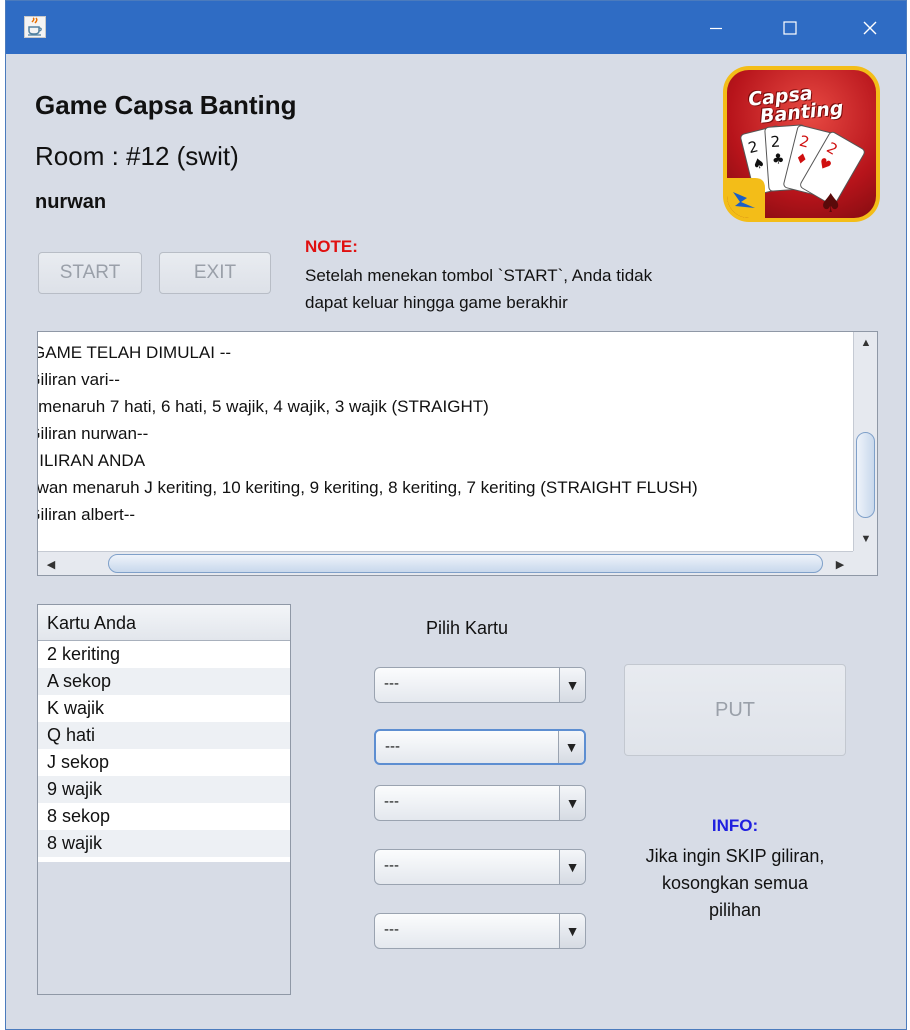 The width and height of the screenshot is (910, 1030). What do you see at coordinates (465, 563) in the screenshot?
I see `log-horizontal-thumb` at bounding box center [465, 563].